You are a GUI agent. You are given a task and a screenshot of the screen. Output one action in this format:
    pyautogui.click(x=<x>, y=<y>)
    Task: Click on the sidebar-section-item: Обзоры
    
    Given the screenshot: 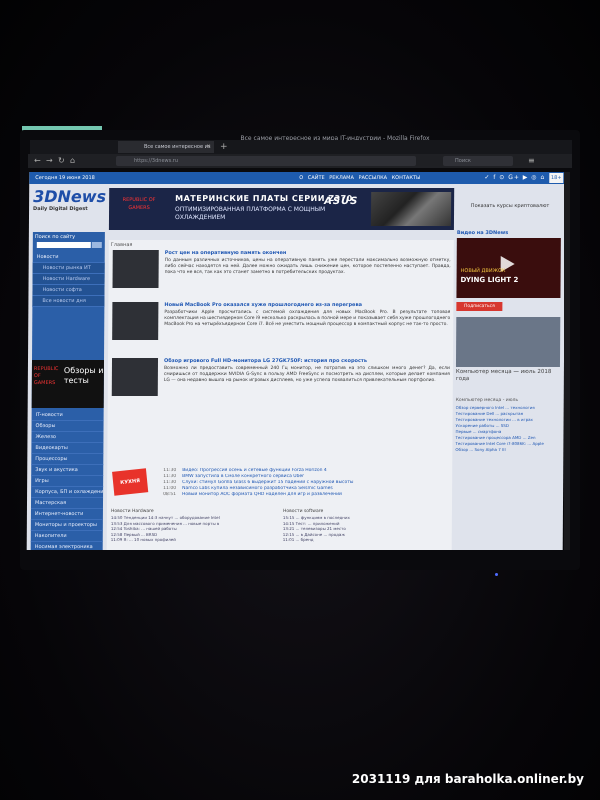 What is the action you would take?
    pyautogui.click(x=67, y=426)
    